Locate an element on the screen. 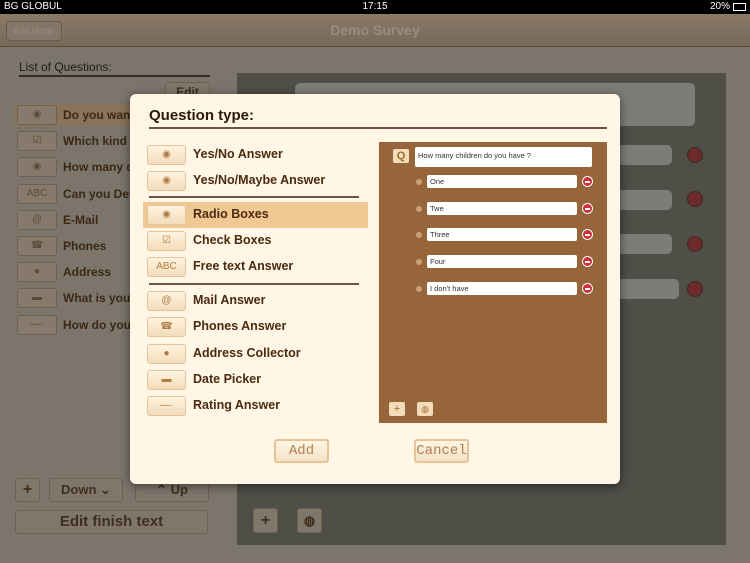 This screenshot has width=750, height=563. battery-icon is located at coordinates (739, 7).